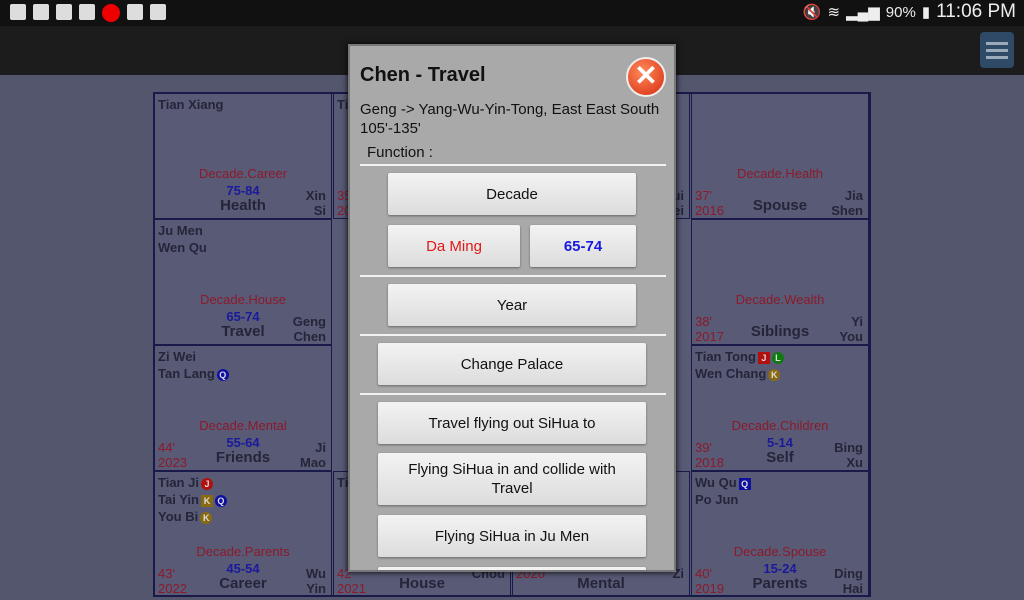  Describe the element at coordinates (900, 12) in the screenshot. I see `battery-percent: 90%` at that location.